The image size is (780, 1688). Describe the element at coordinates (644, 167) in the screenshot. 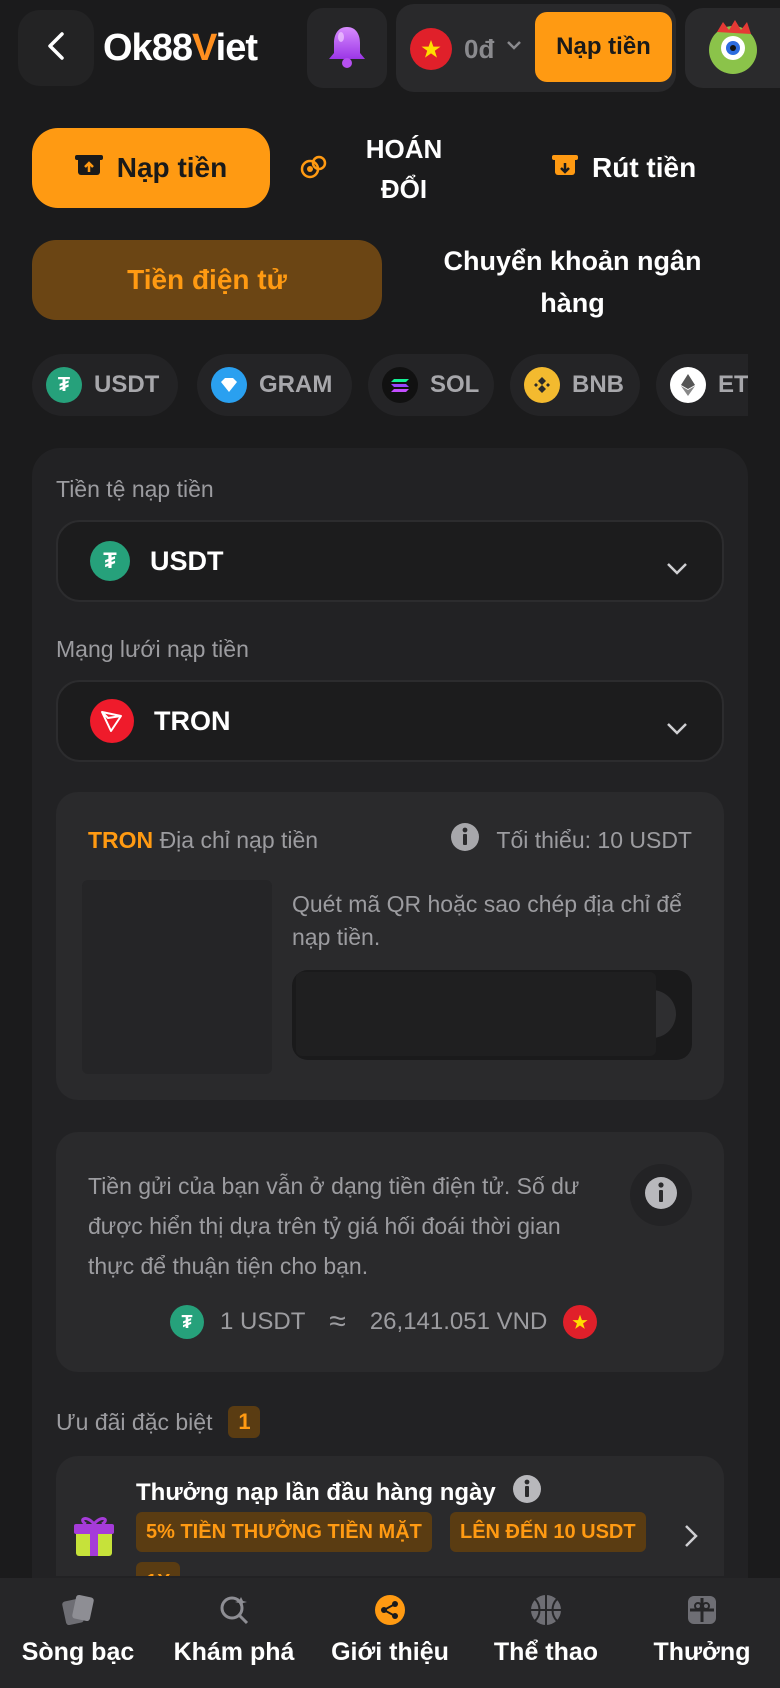

I see `tab-withdraw-label: Rút tiền` at that location.